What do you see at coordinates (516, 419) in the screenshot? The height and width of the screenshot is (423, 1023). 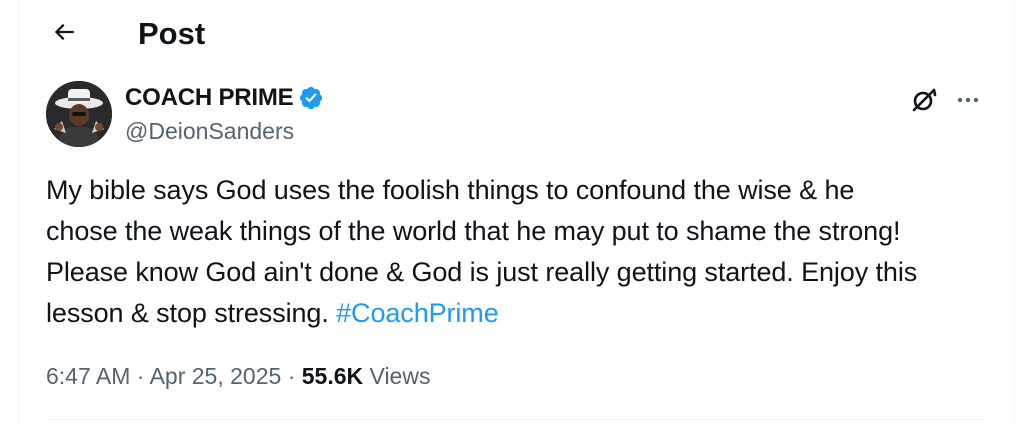 I see `divider` at bounding box center [516, 419].